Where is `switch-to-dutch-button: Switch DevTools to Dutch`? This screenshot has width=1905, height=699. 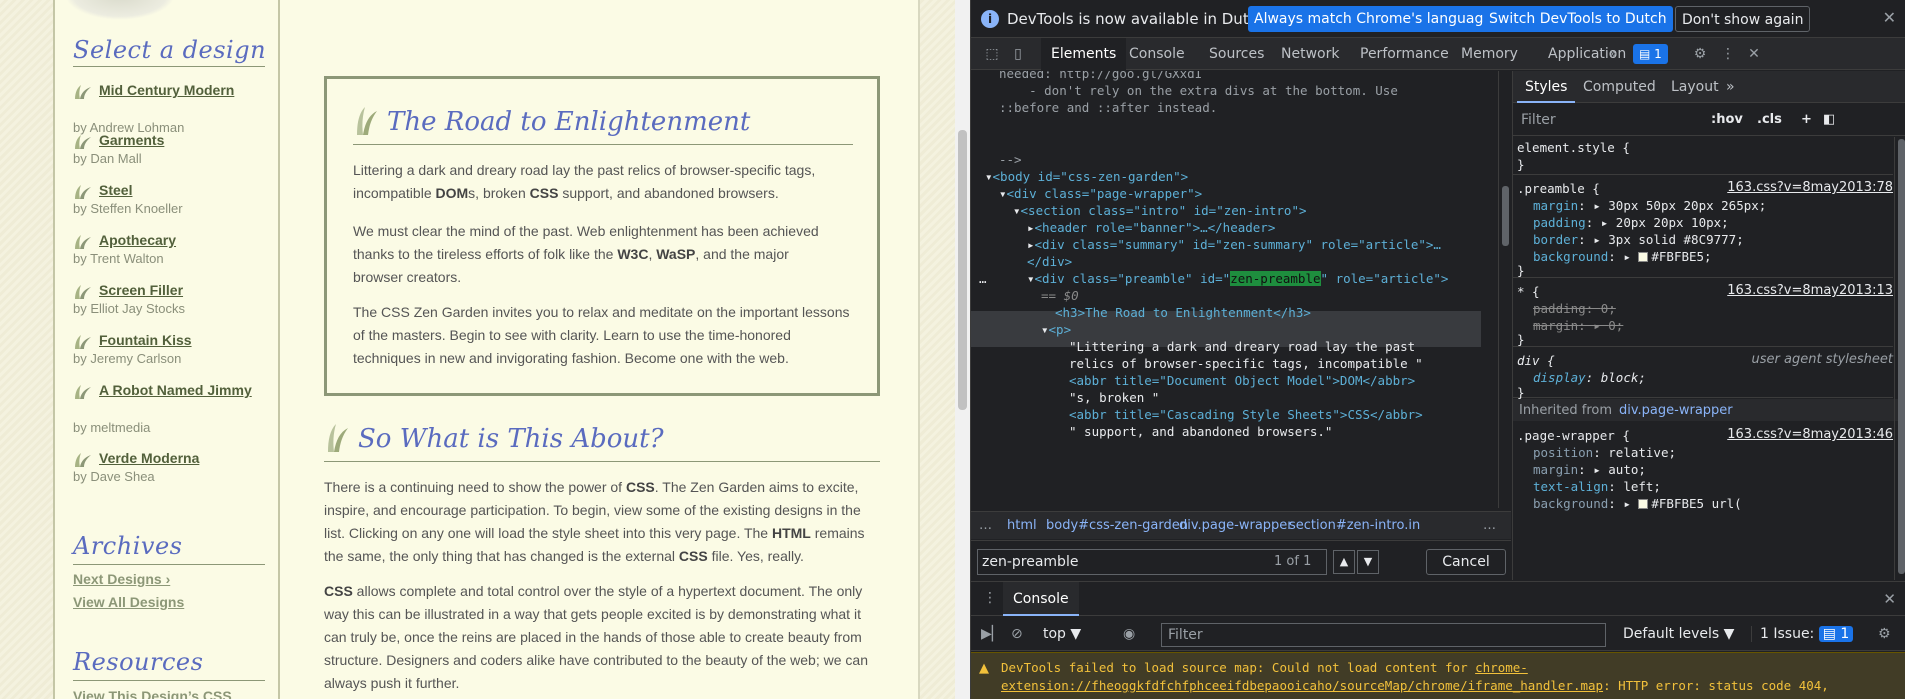
switch-to-dutch-button: Switch DevTools to Dutch is located at coordinates (1578, 19).